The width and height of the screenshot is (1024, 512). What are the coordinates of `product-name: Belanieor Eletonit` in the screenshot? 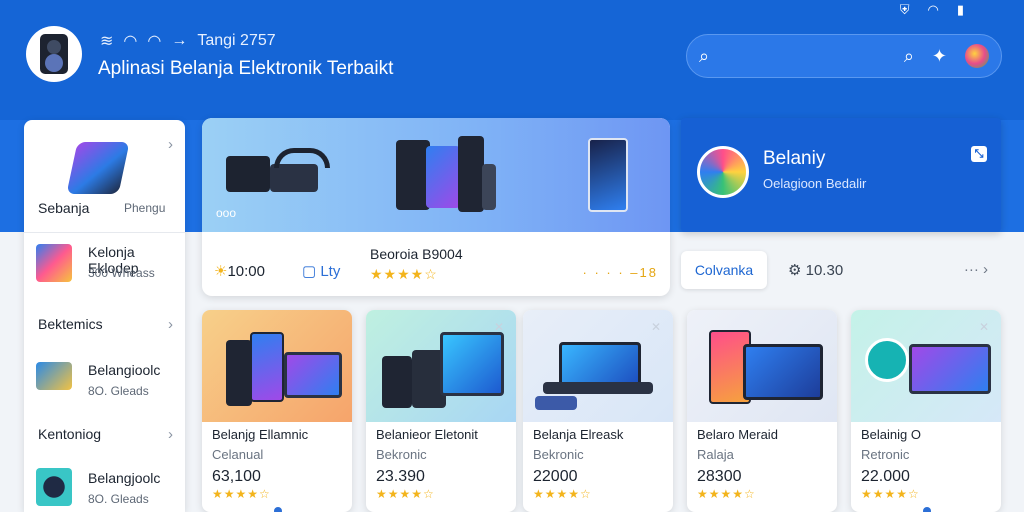 It's located at (427, 434).